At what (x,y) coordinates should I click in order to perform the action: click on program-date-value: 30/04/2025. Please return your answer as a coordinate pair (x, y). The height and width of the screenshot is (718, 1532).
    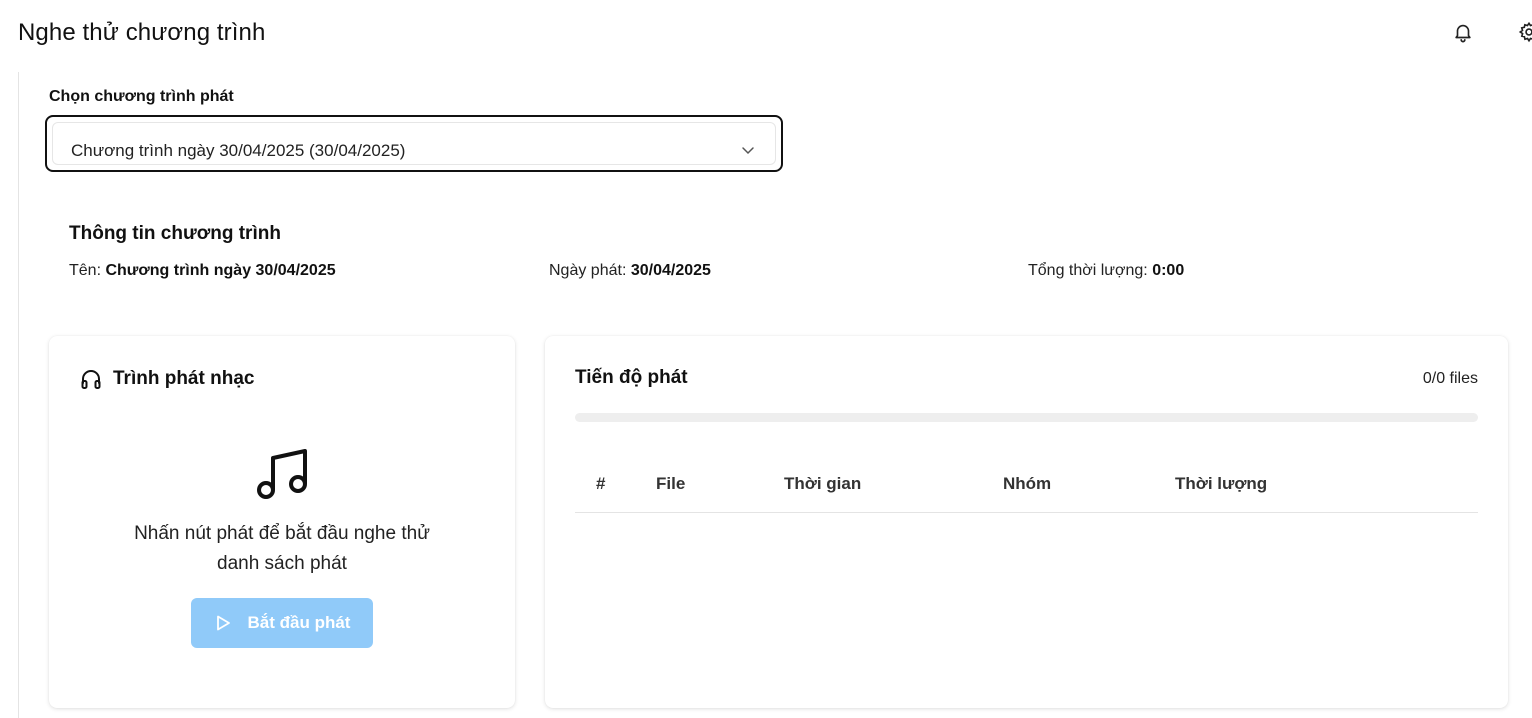
    Looking at the image, I should click on (670, 270).